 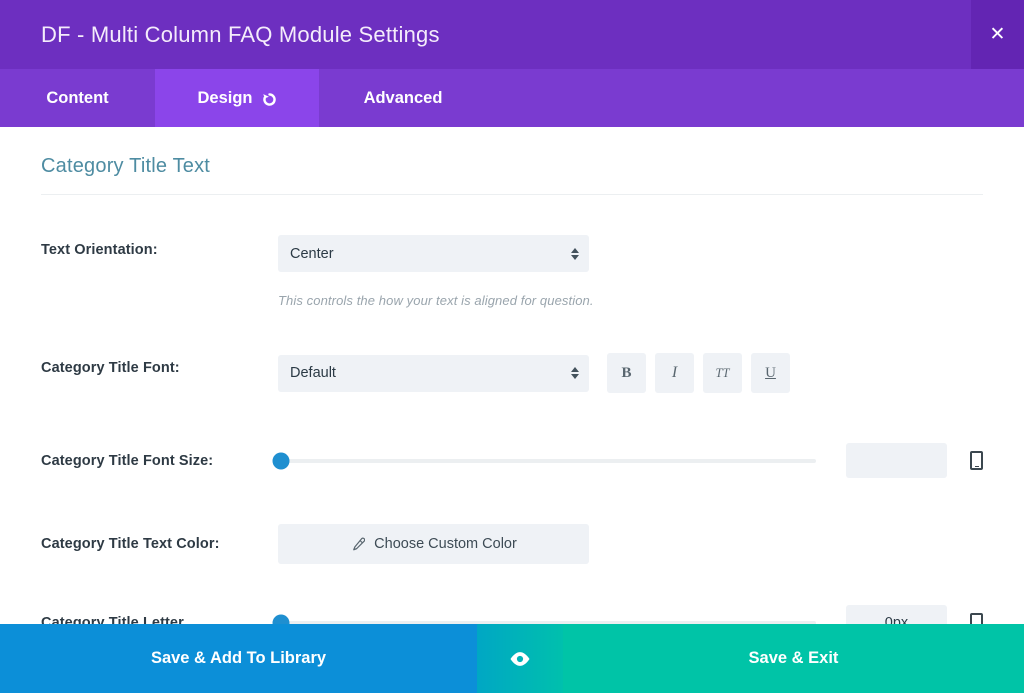 I want to click on italic-label: I, so click(x=674, y=372).